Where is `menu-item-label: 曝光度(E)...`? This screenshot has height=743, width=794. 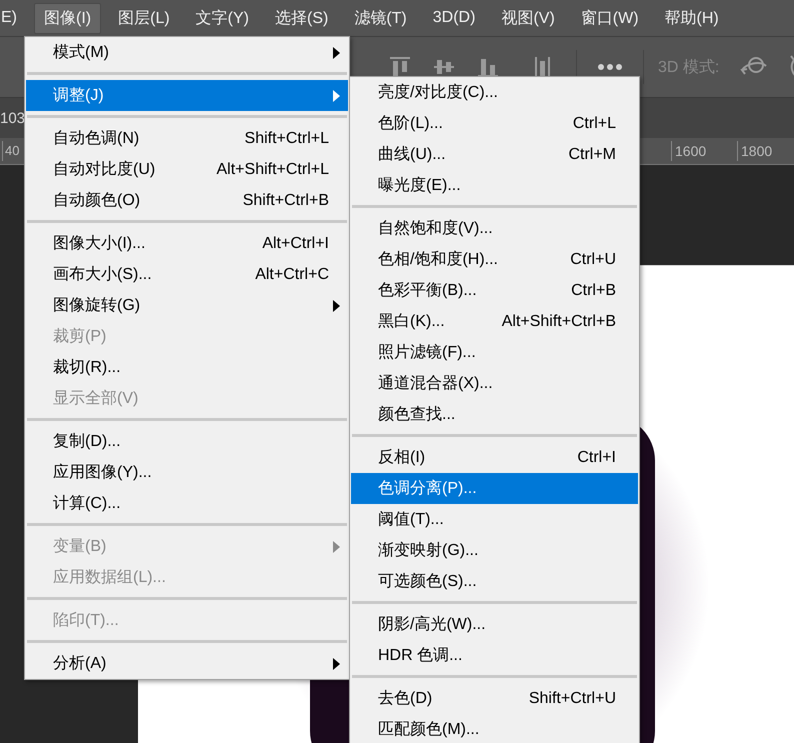 menu-item-label: 曝光度(E)... is located at coordinates (420, 186).